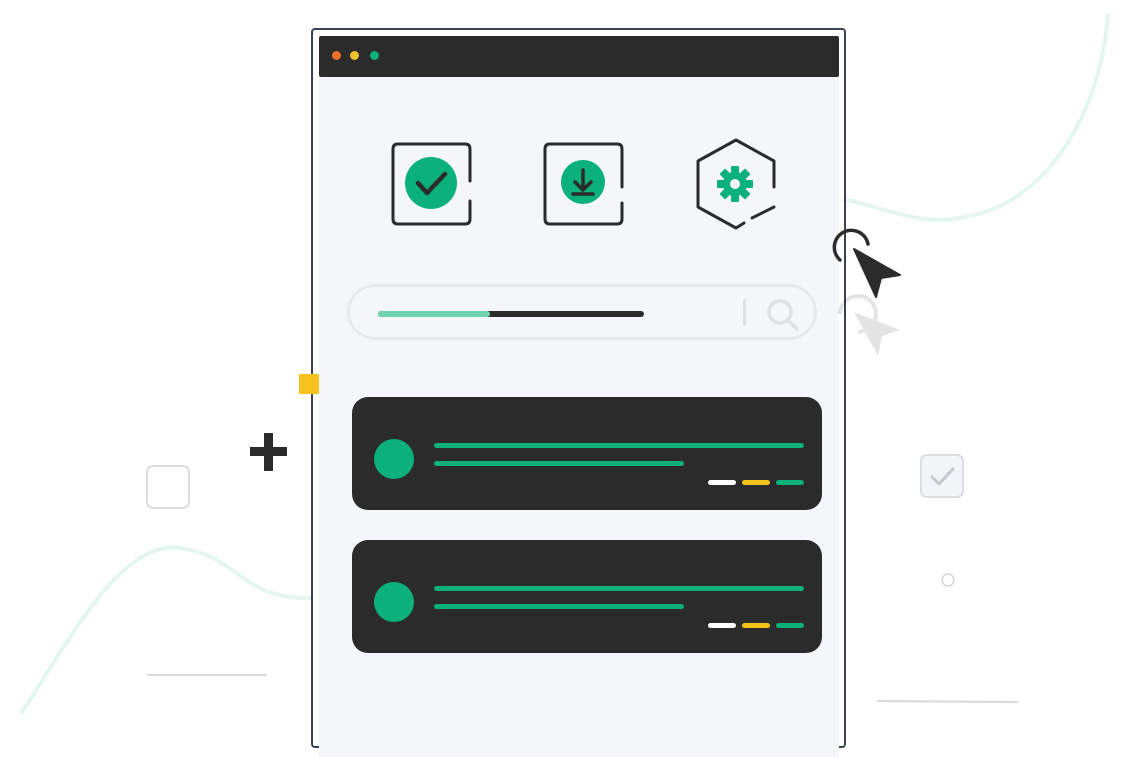 The width and height of the screenshot is (1138, 757). Describe the element at coordinates (579, 56) in the screenshot. I see `title-bar` at that location.